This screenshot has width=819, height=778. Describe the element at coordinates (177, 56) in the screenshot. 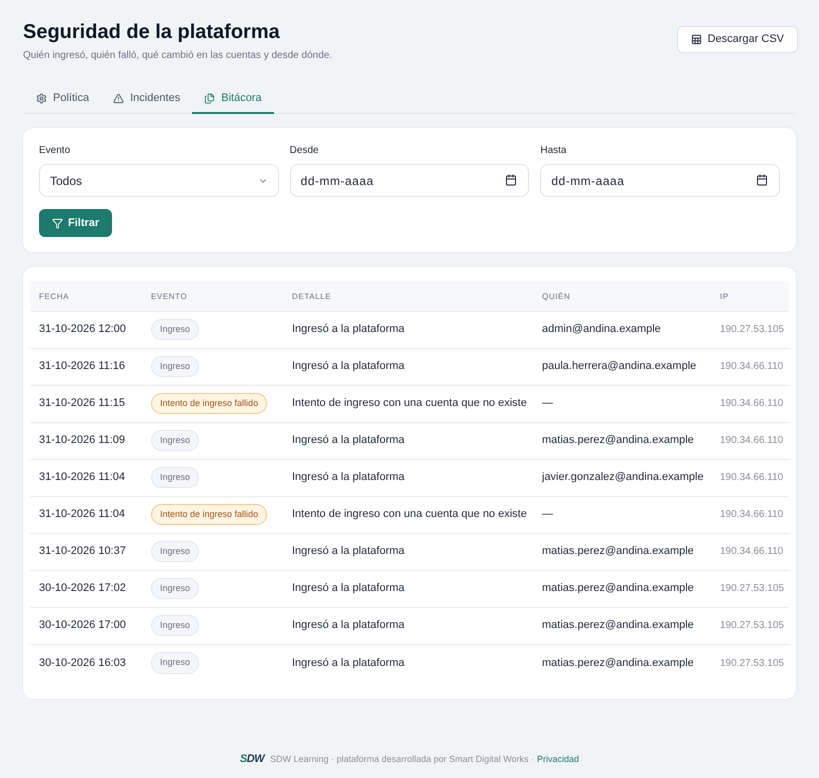

I see `page-subtitle: Quién ingresó, quién falló, qué cambió en las cuentas y desde dónde.` at that location.